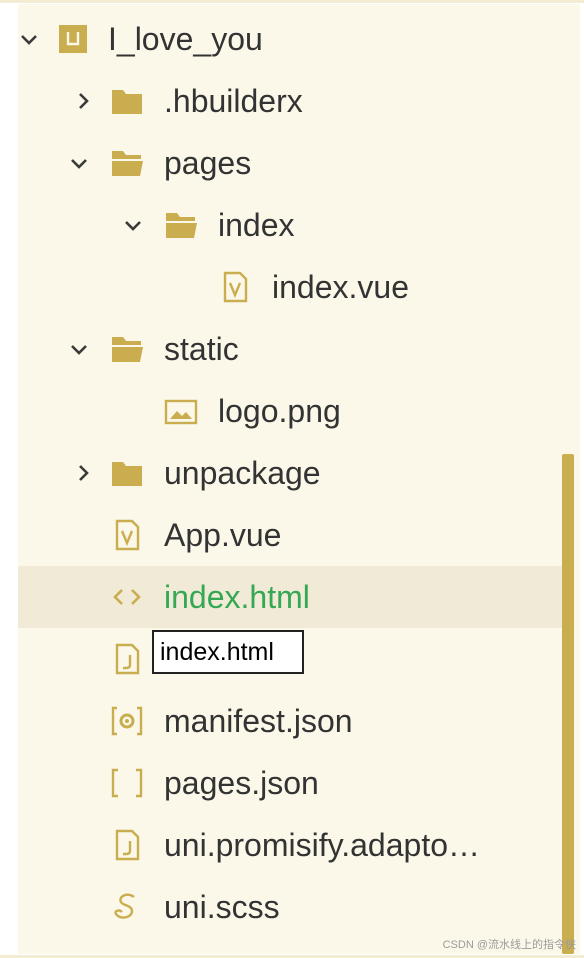 The width and height of the screenshot is (584, 958). I want to click on tree-item-label: App.vue, so click(223, 535).